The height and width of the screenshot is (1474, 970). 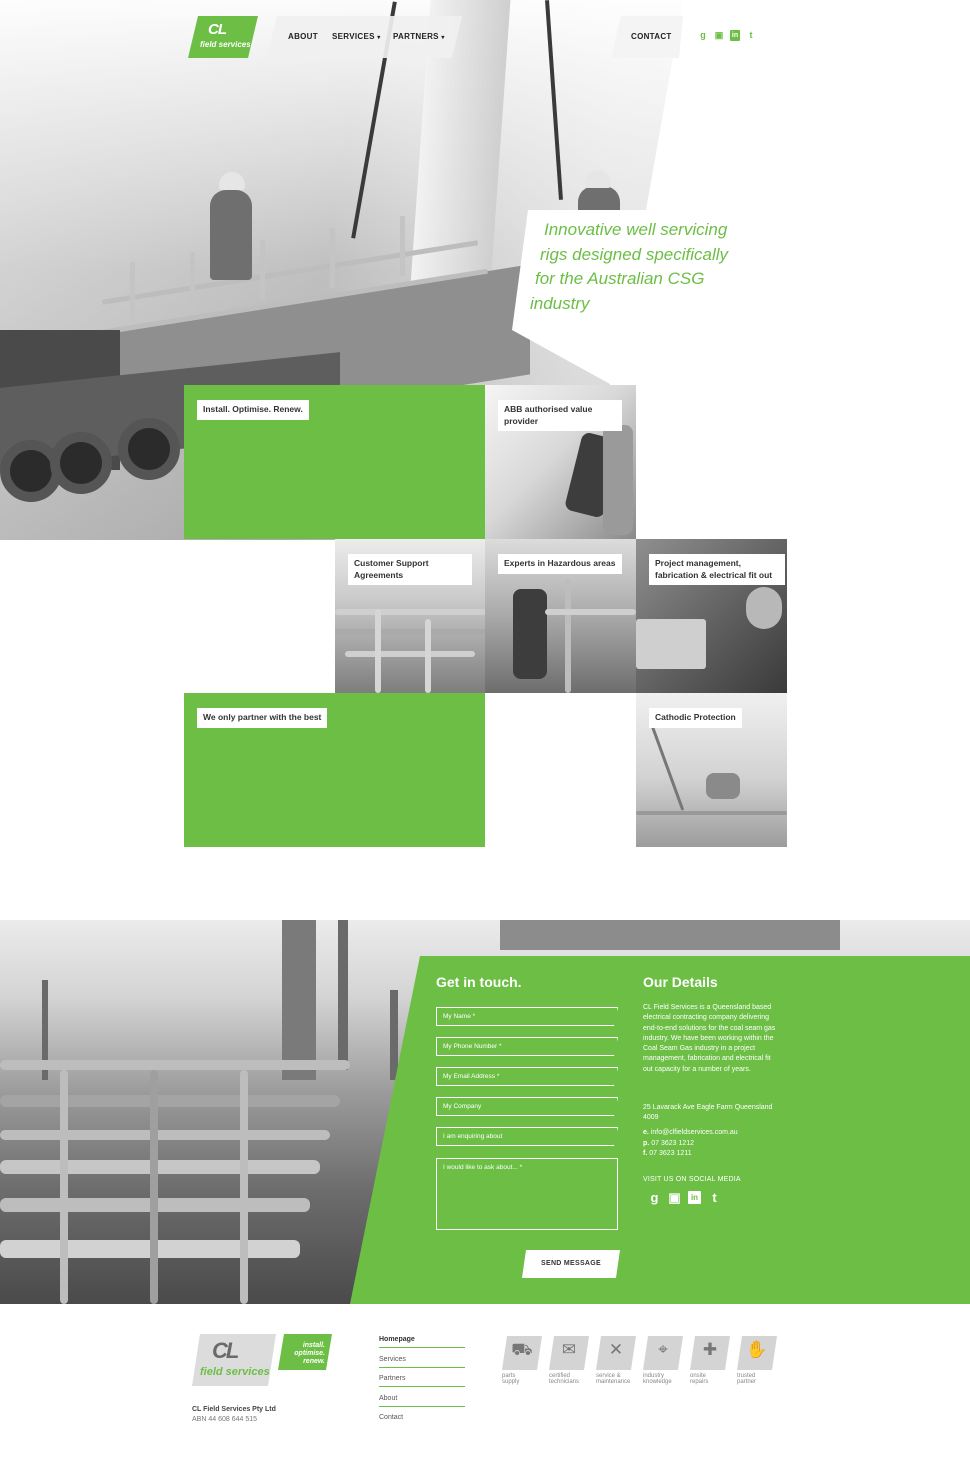 I want to click on tile-partner: We only partner with the best, so click(x=334, y=770).